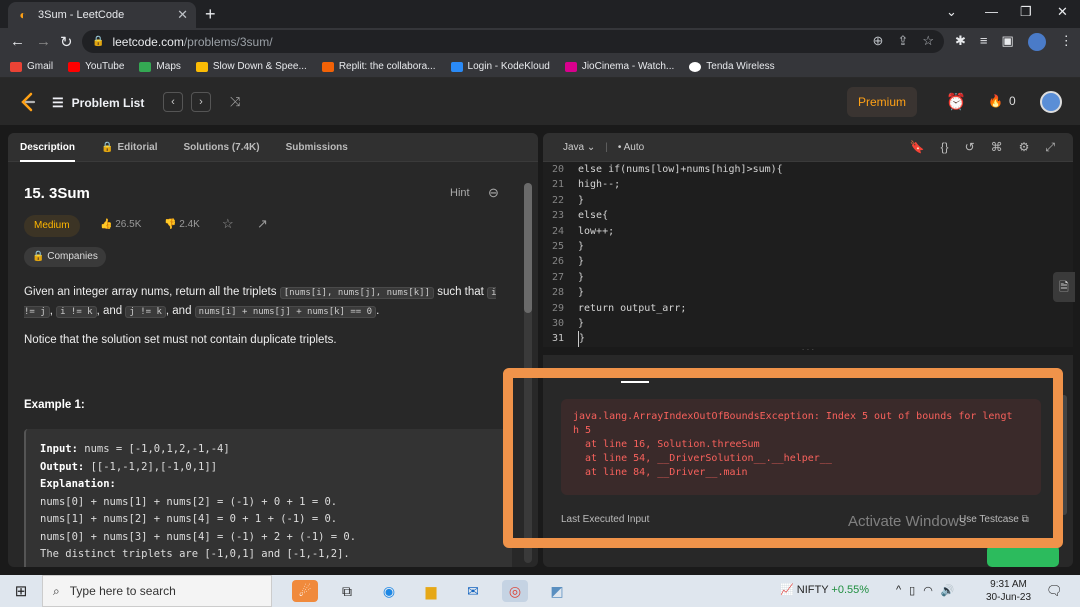 This screenshot has width=1080, height=607. I want to click on reload-button: ↻, so click(66, 42).